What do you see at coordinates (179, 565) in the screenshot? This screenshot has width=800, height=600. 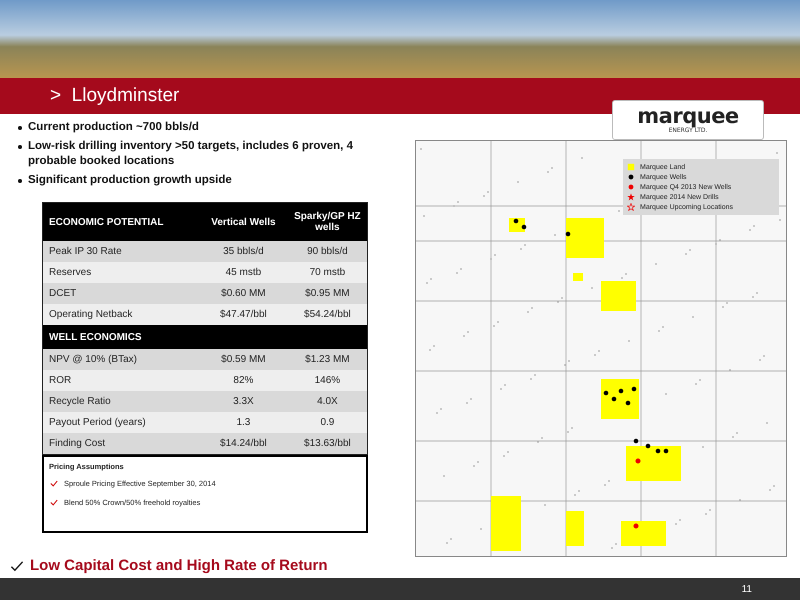 I see `conclusion-text: Low Capital Cost and High Rate of Return` at bounding box center [179, 565].